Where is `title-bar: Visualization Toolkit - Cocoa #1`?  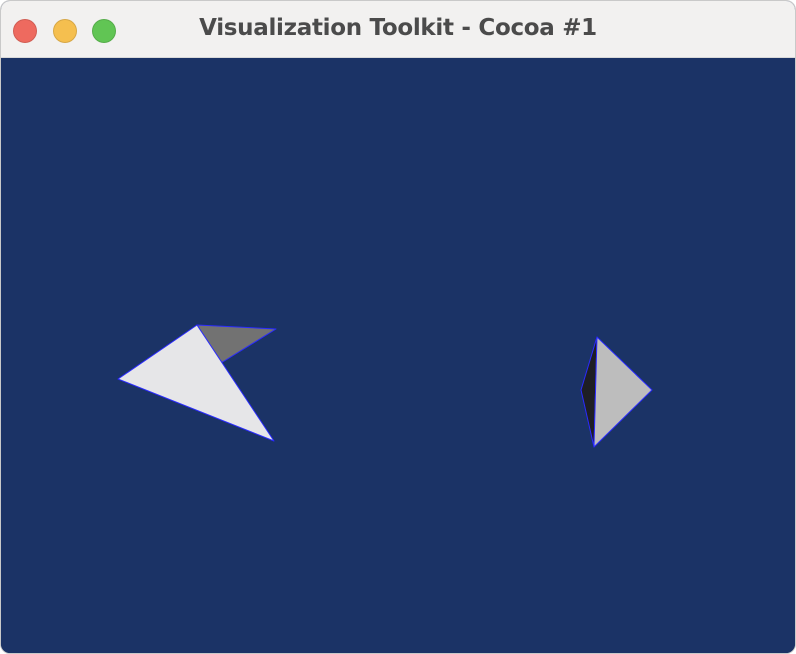 title-bar: Visualization Toolkit - Cocoa #1 is located at coordinates (398, 29).